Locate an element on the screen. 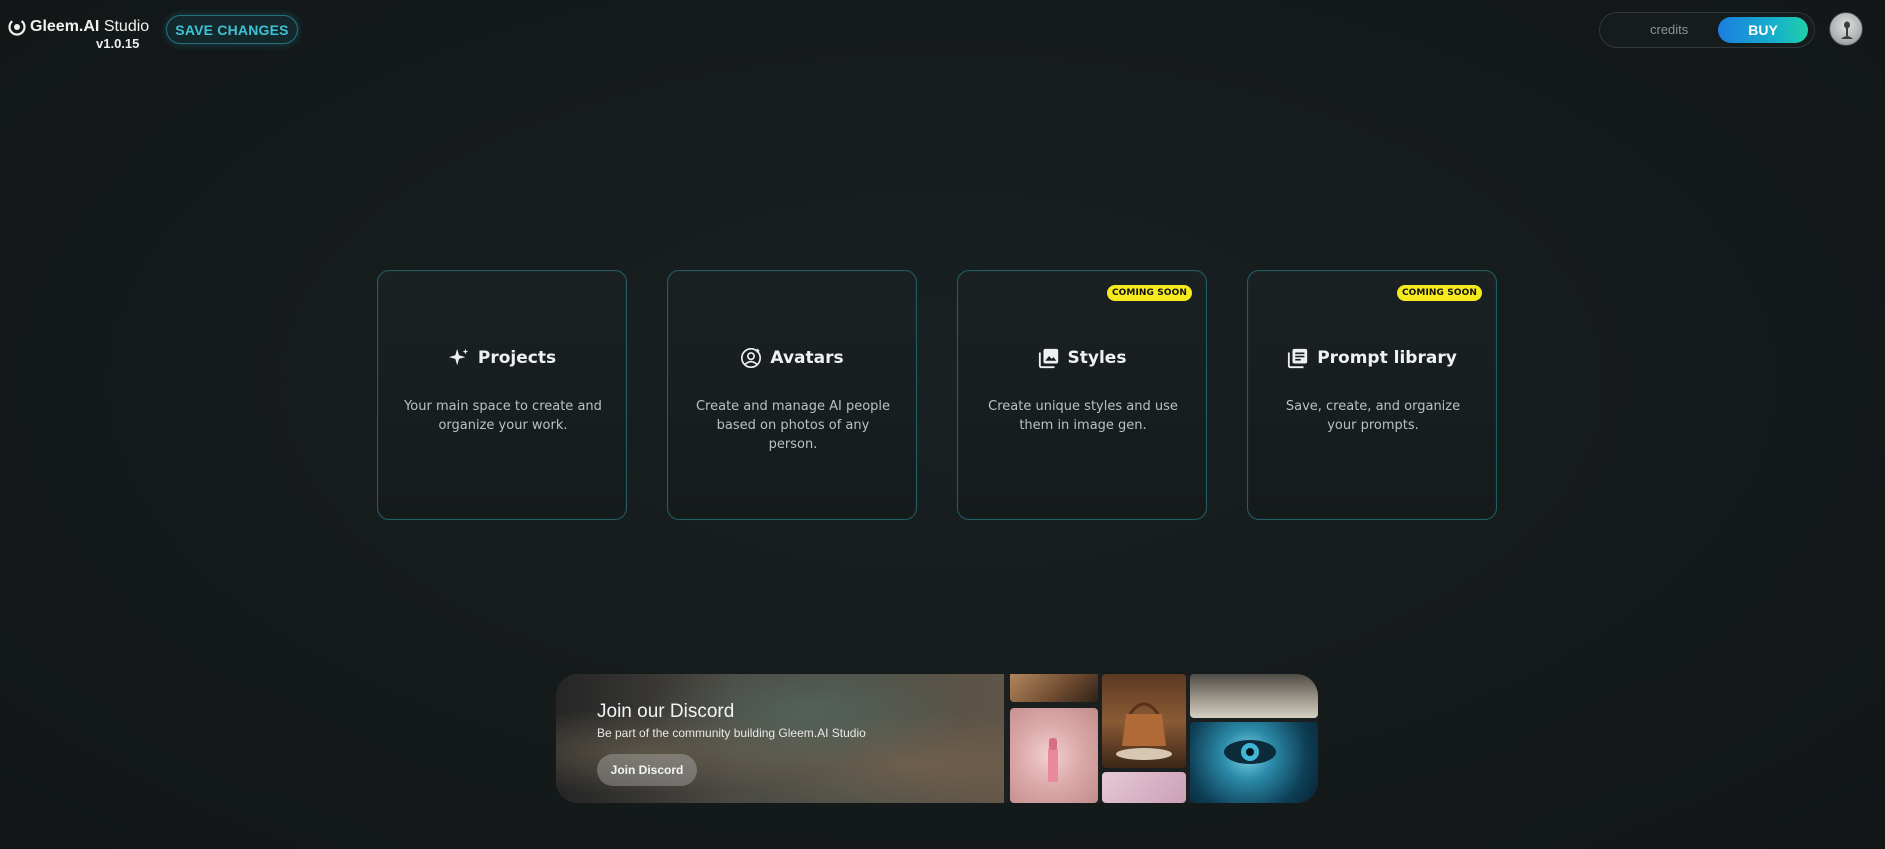  card-title-row: Avatars is located at coordinates (792, 358).